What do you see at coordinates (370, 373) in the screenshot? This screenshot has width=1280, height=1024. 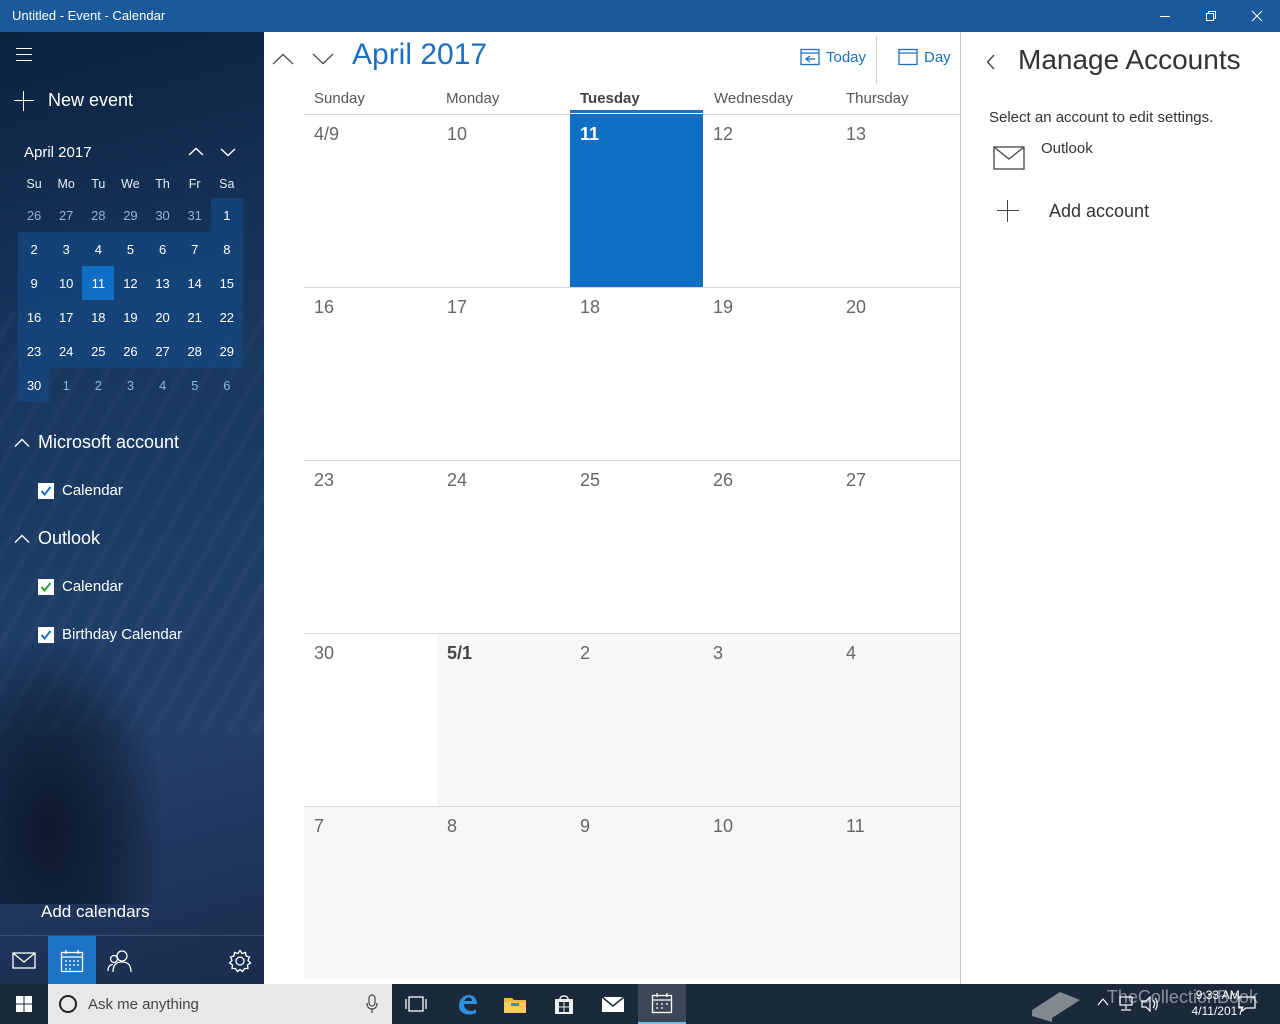 I see `day-cell: 16` at bounding box center [370, 373].